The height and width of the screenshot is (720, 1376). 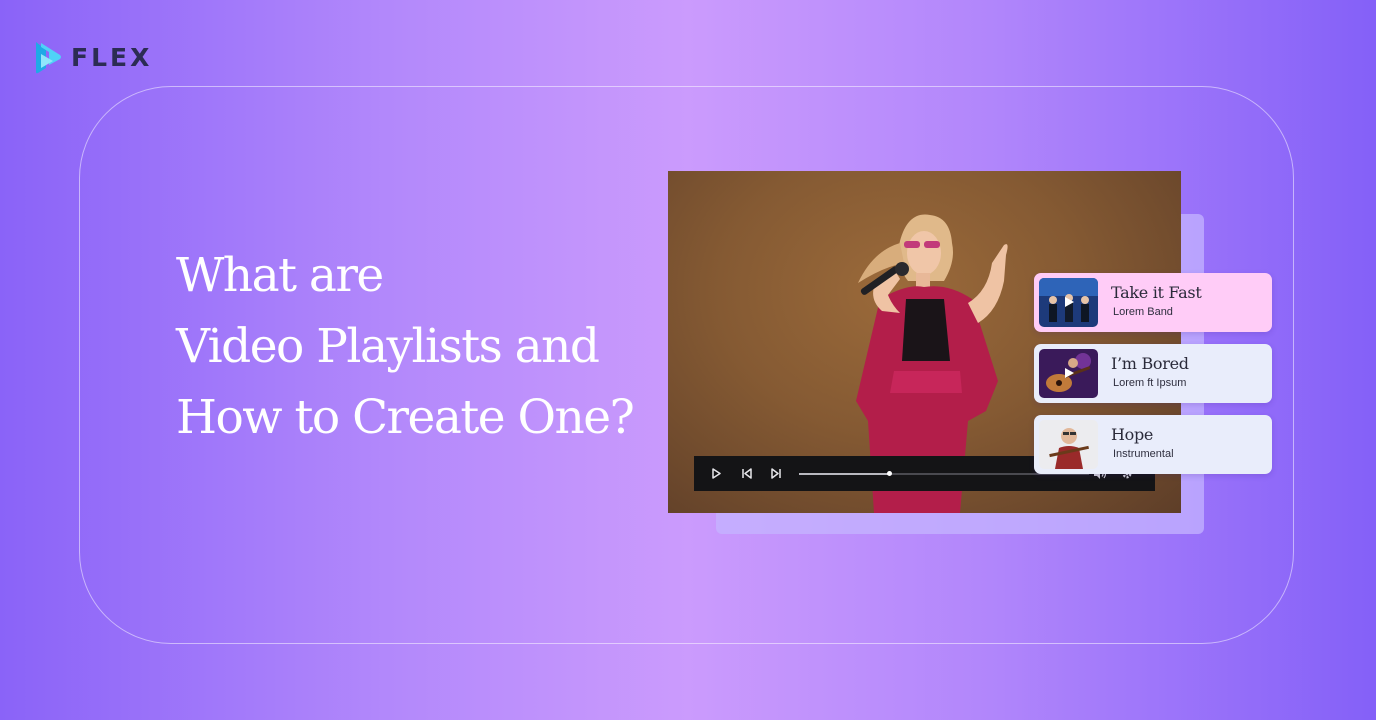 I want to click on flex-logo-icon, so click(x=48, y=58).